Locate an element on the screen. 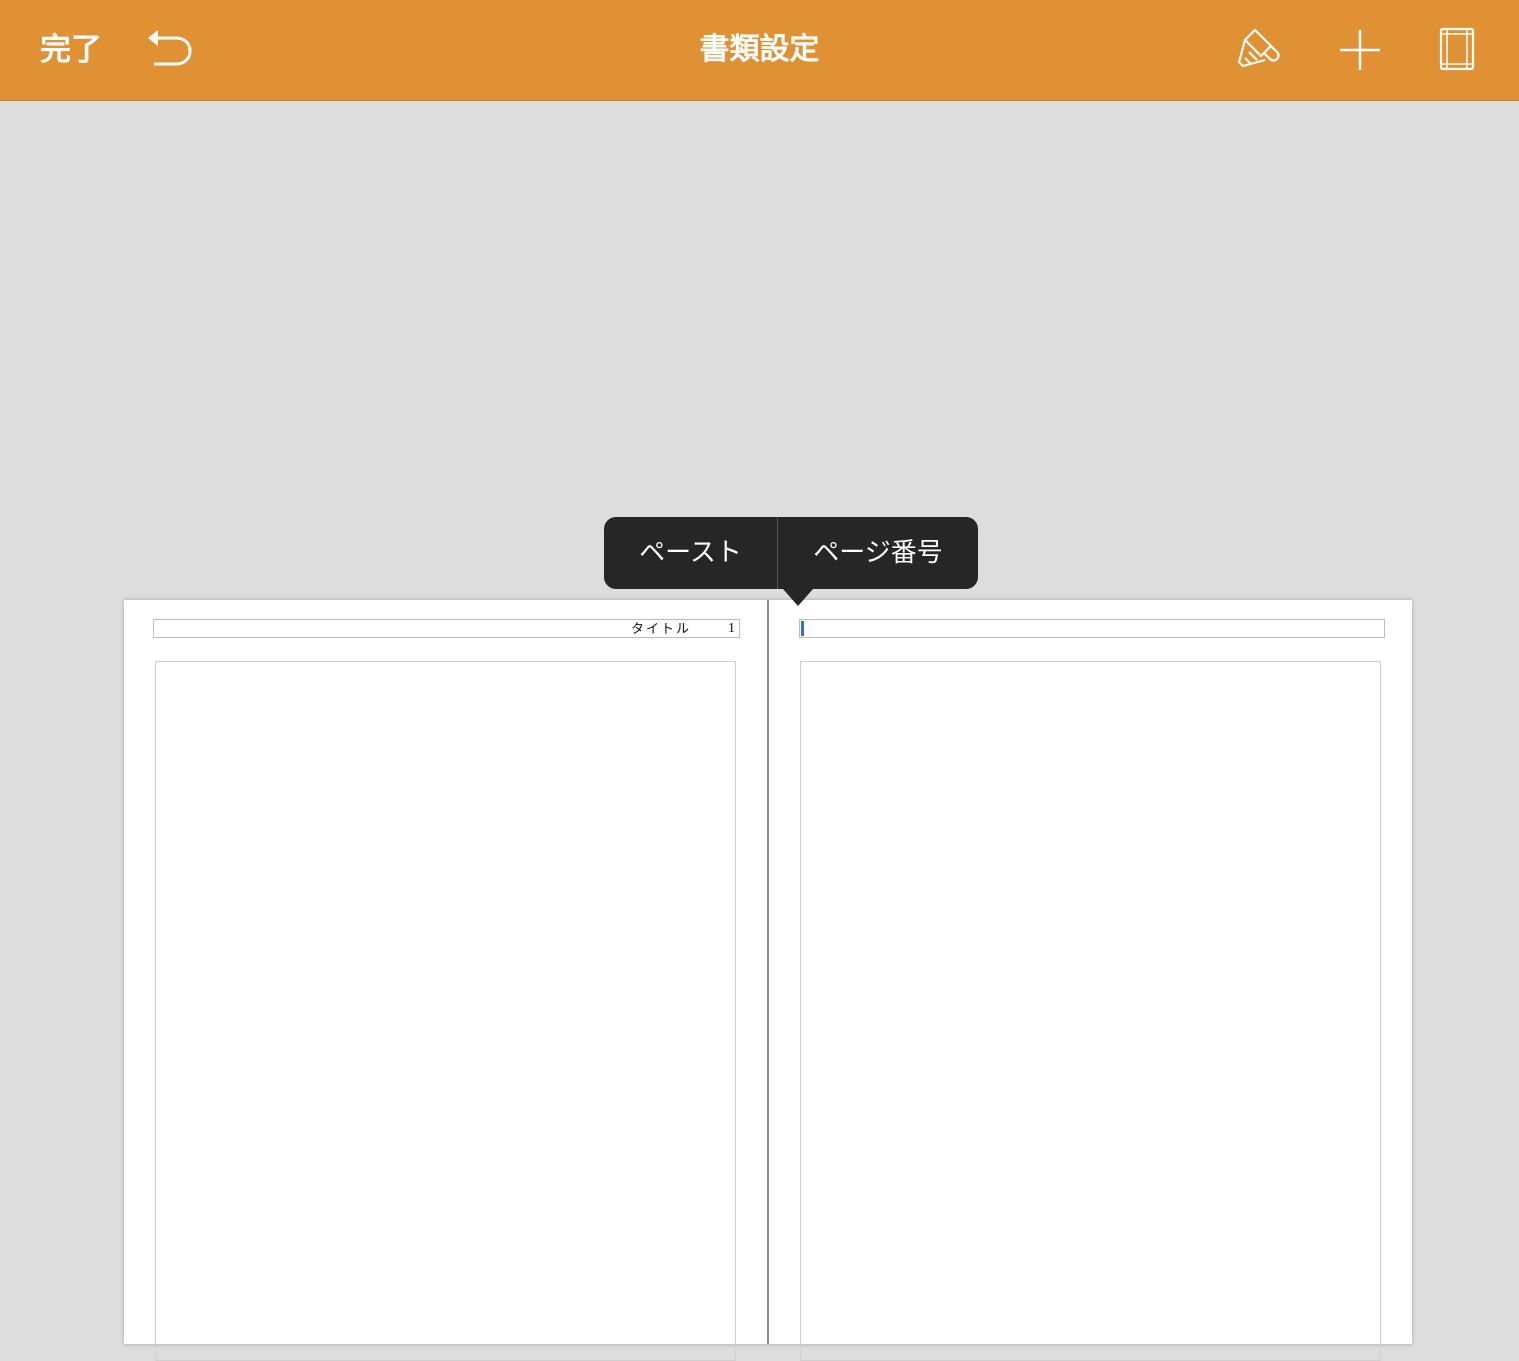 The image size is (1519, 1361). left-page-header: タイトル 1 is located at coordinates (446, 628).